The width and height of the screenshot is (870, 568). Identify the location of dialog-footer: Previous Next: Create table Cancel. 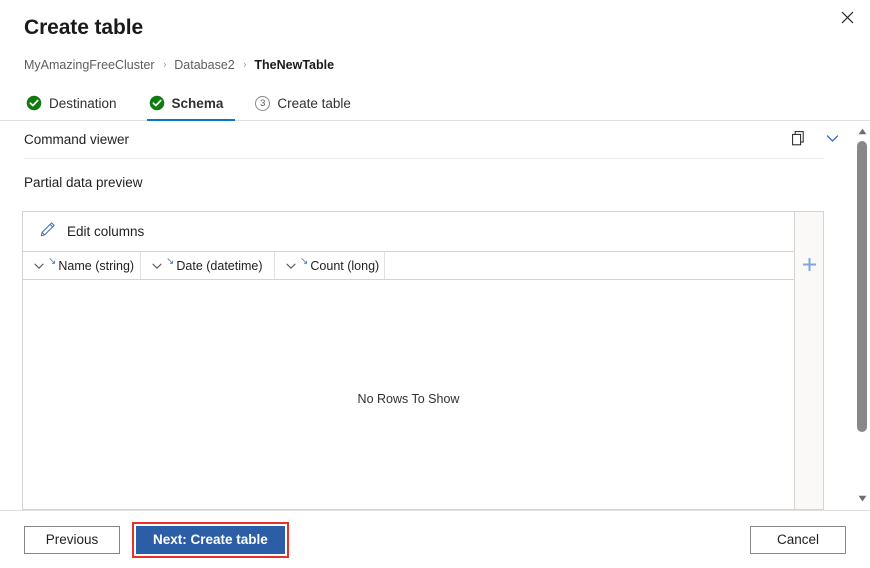
(435, 539).